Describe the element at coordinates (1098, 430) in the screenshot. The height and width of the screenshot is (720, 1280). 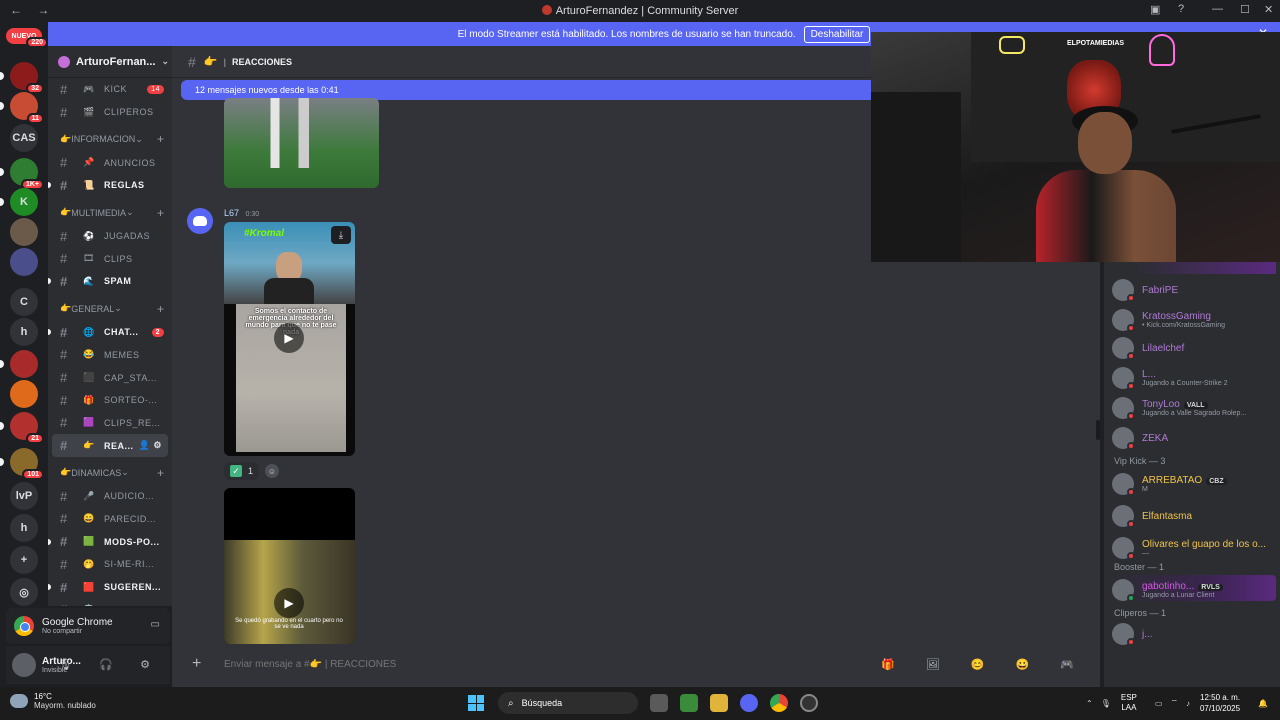
I see `chat-scrollbar` at that location.